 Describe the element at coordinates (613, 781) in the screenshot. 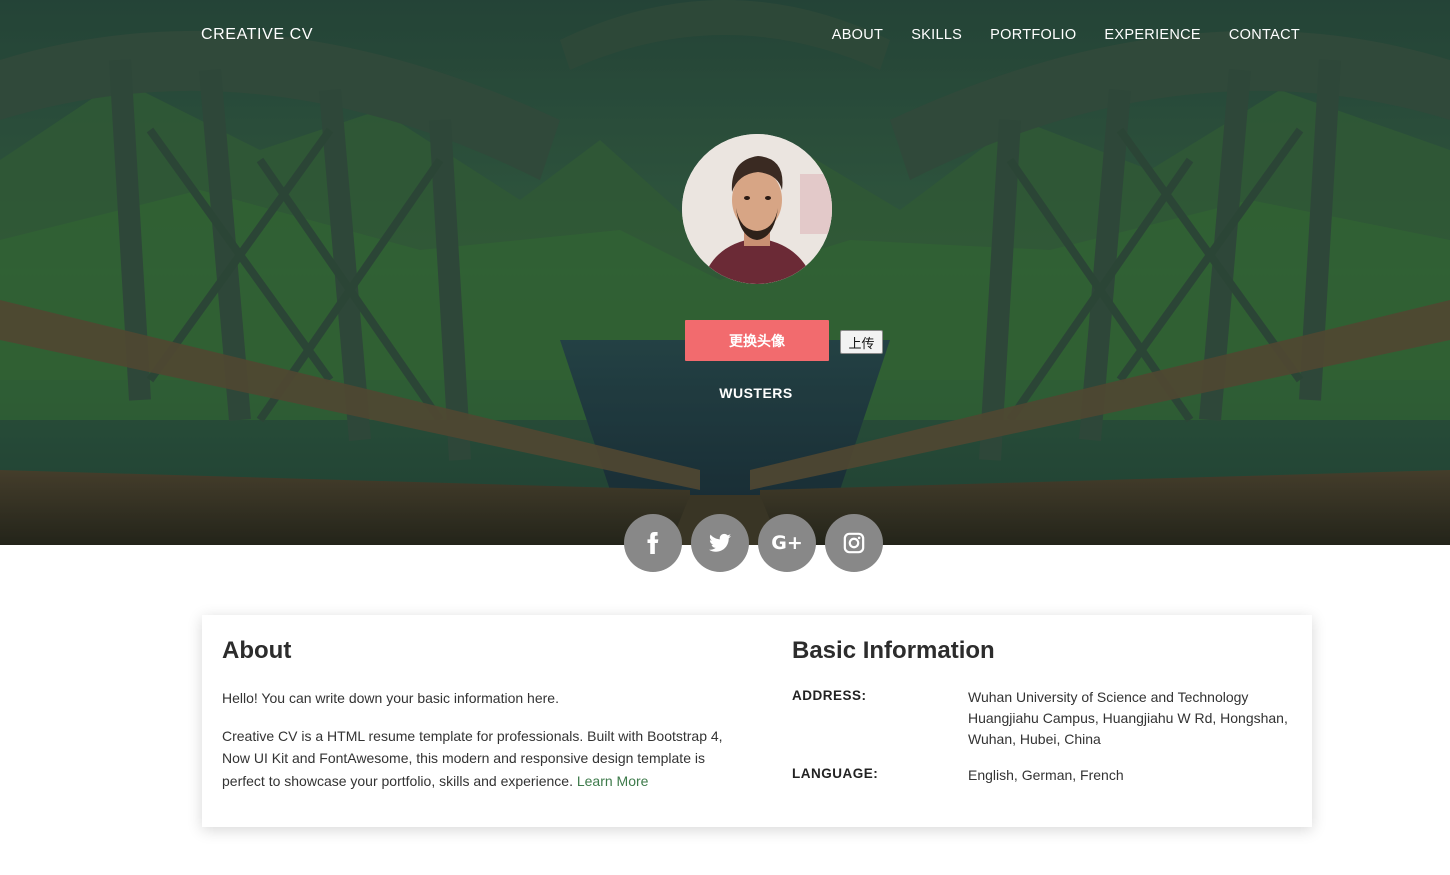

I see `learn-more-link: Learn More` at that location.